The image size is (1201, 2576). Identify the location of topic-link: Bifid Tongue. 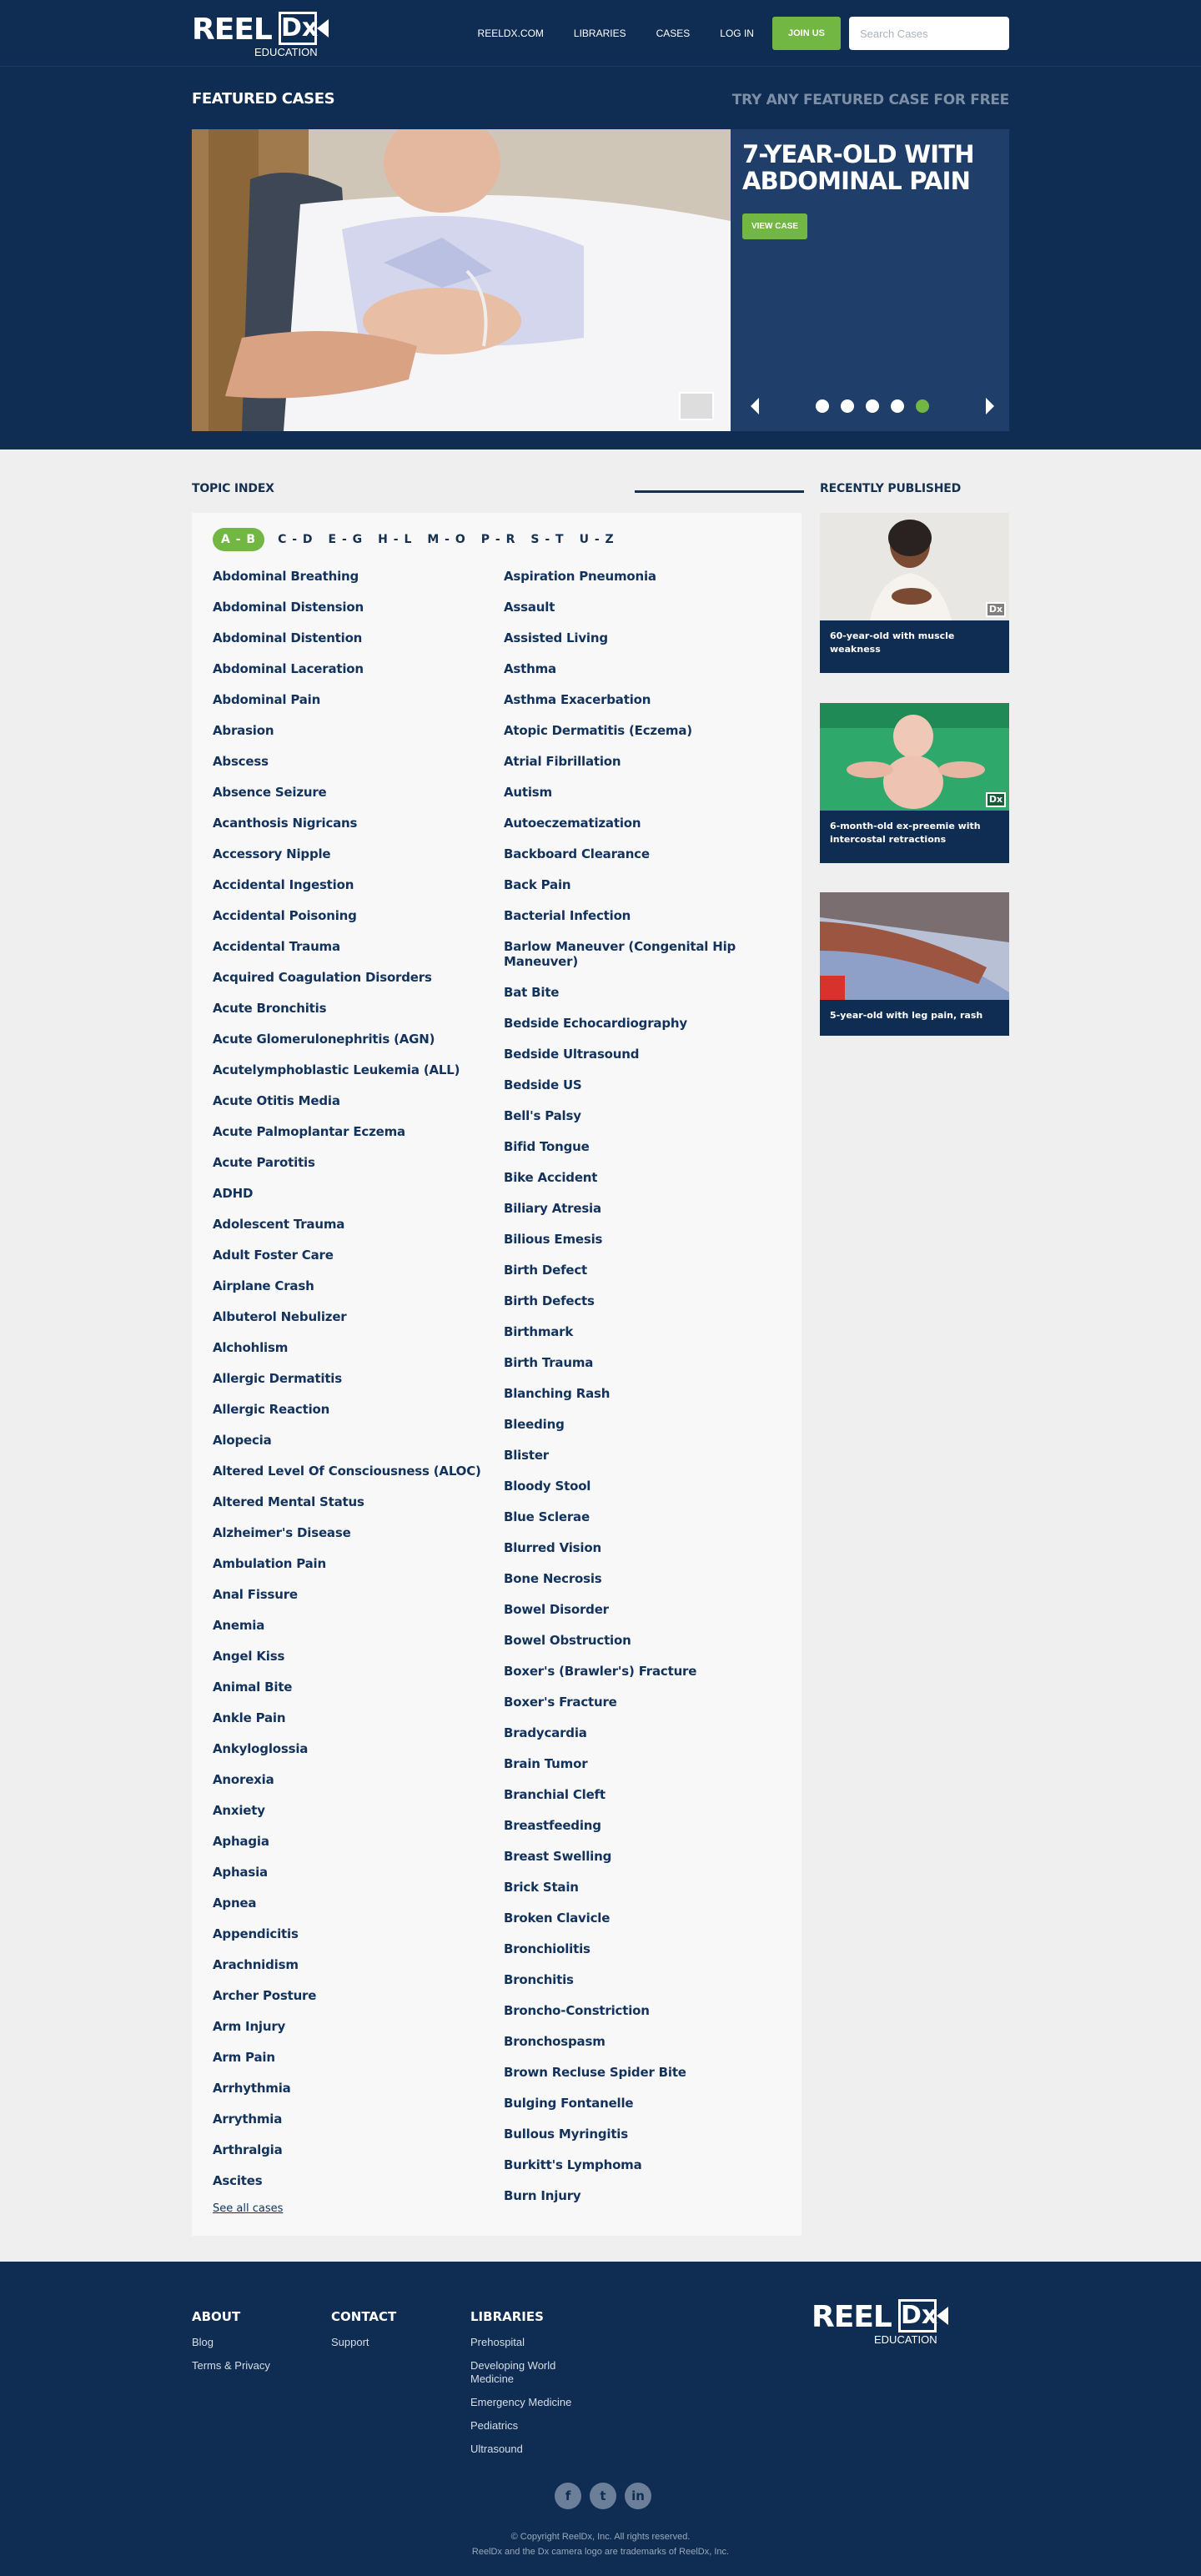
(642, 1146).